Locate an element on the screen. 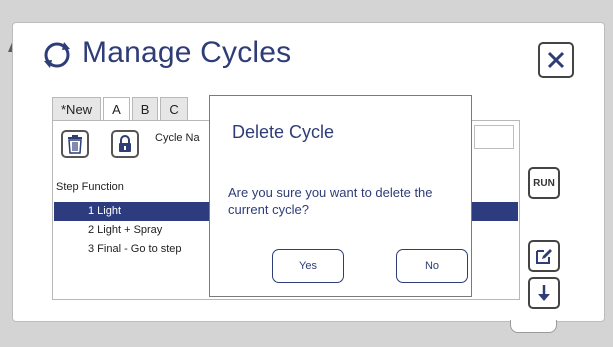 This screenshot has width=613, height=347. edit-icon is located at coordinates (544, 256).